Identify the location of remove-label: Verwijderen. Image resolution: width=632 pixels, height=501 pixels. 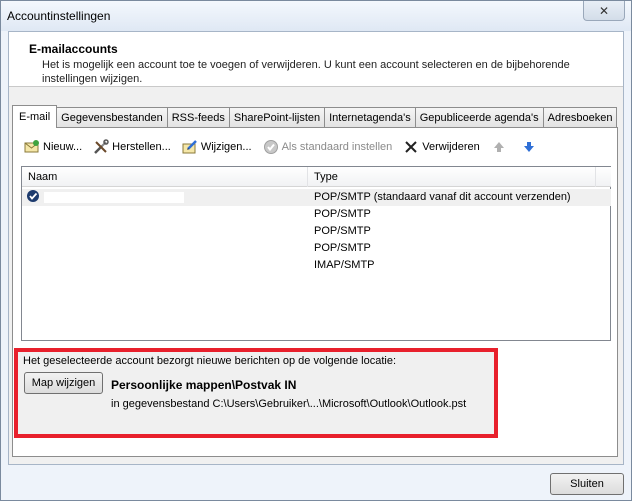
(451, 147).